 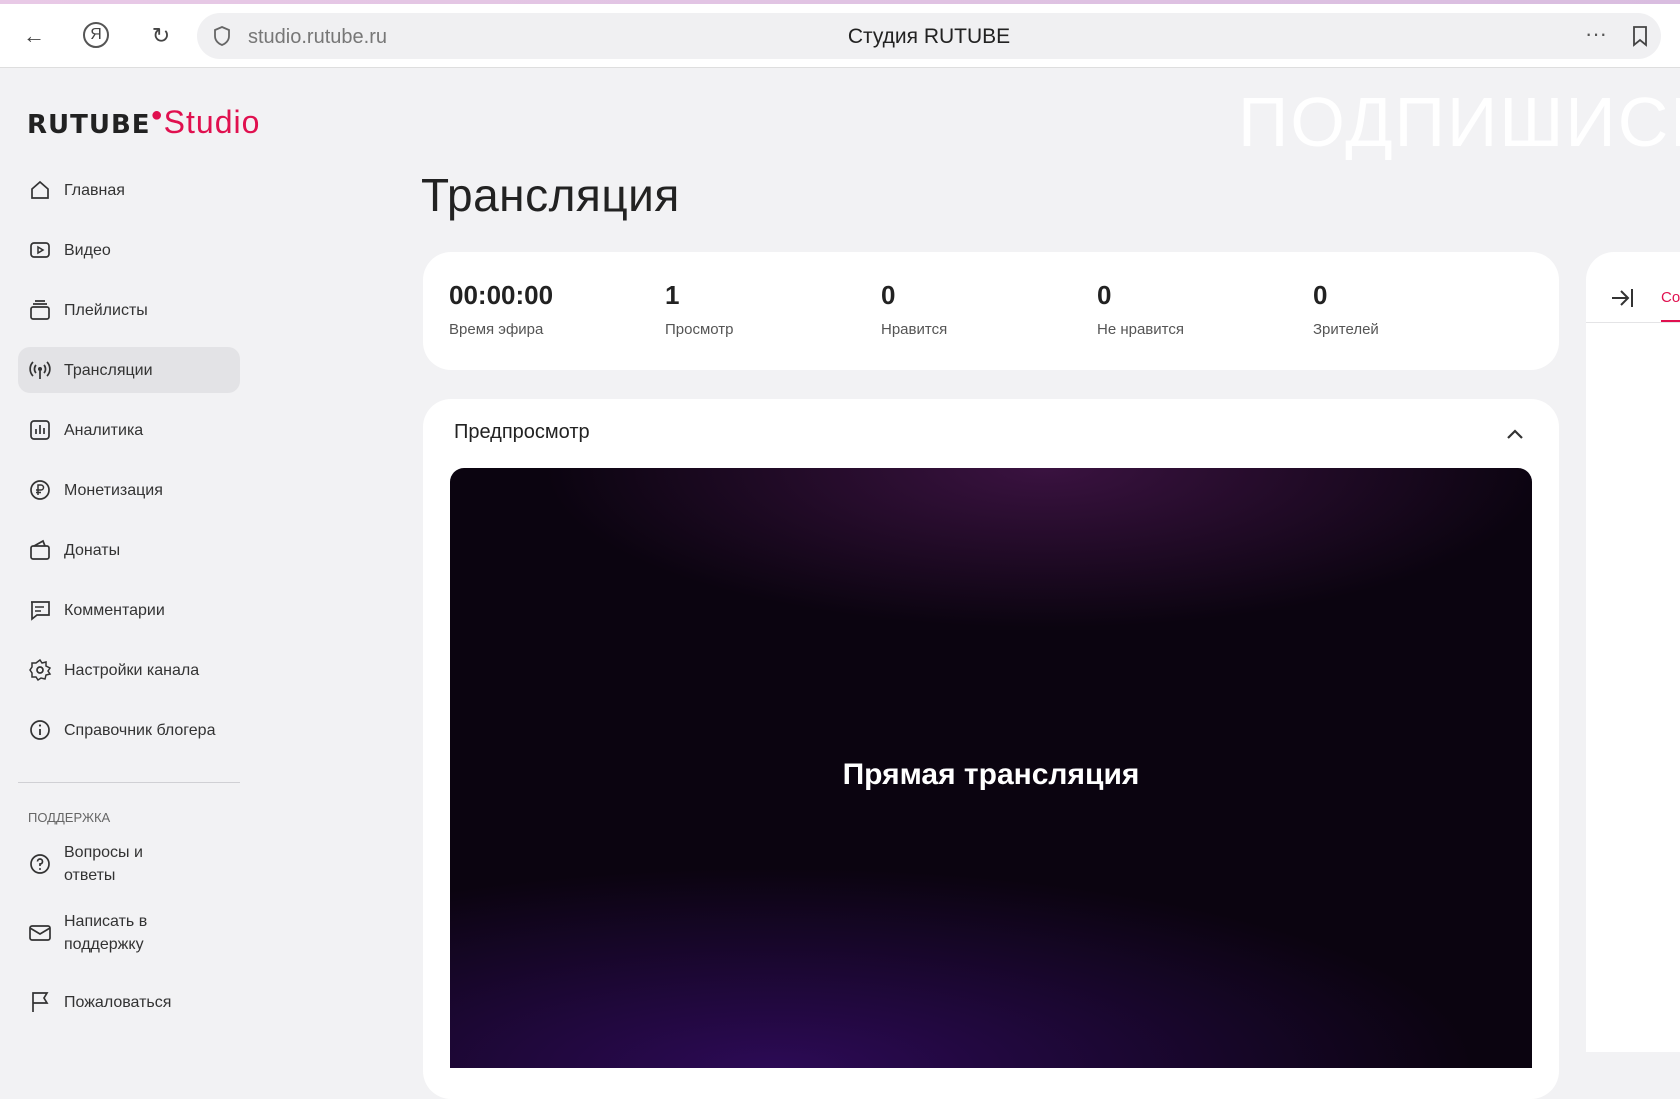 I want to click on question-icon, so click(x=40, y=864).